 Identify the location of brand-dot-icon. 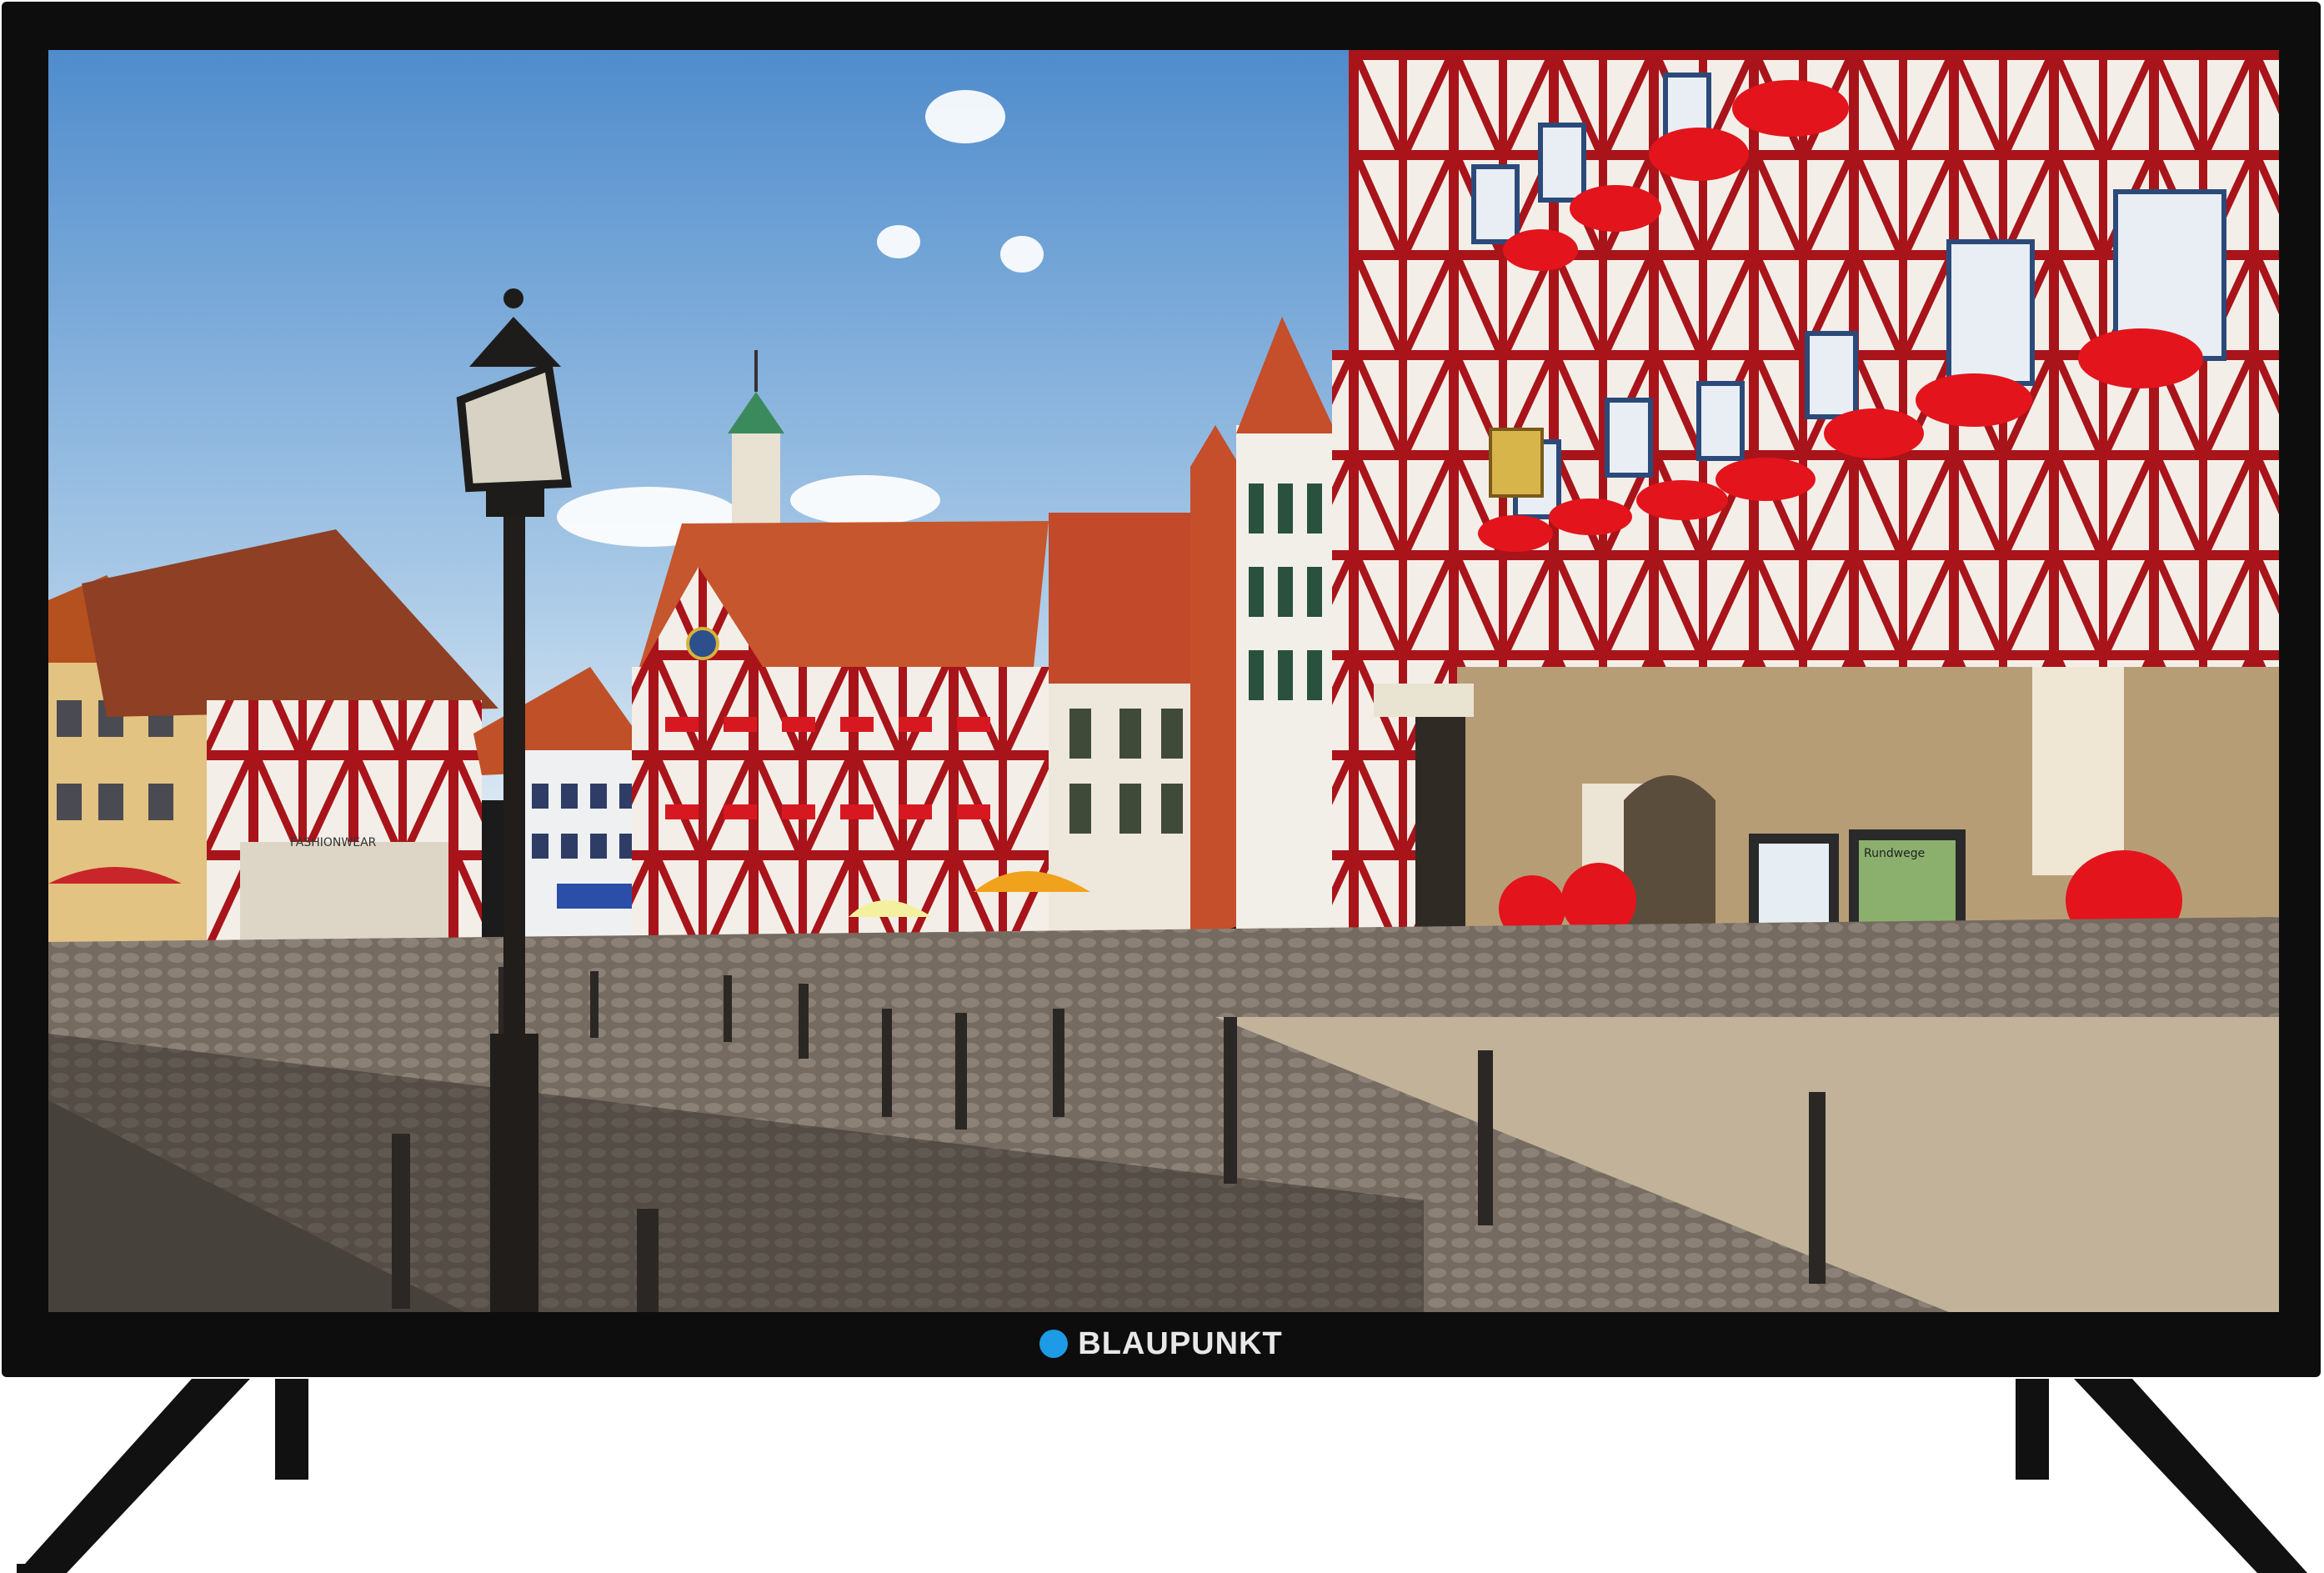
(1054, 1344).